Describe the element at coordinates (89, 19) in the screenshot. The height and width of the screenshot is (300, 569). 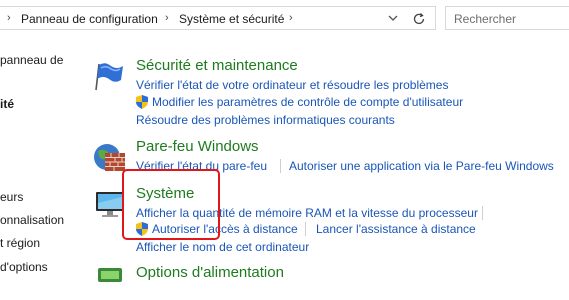
I see `breadcrumb-control-panel: Panneau de configuration` at that location.